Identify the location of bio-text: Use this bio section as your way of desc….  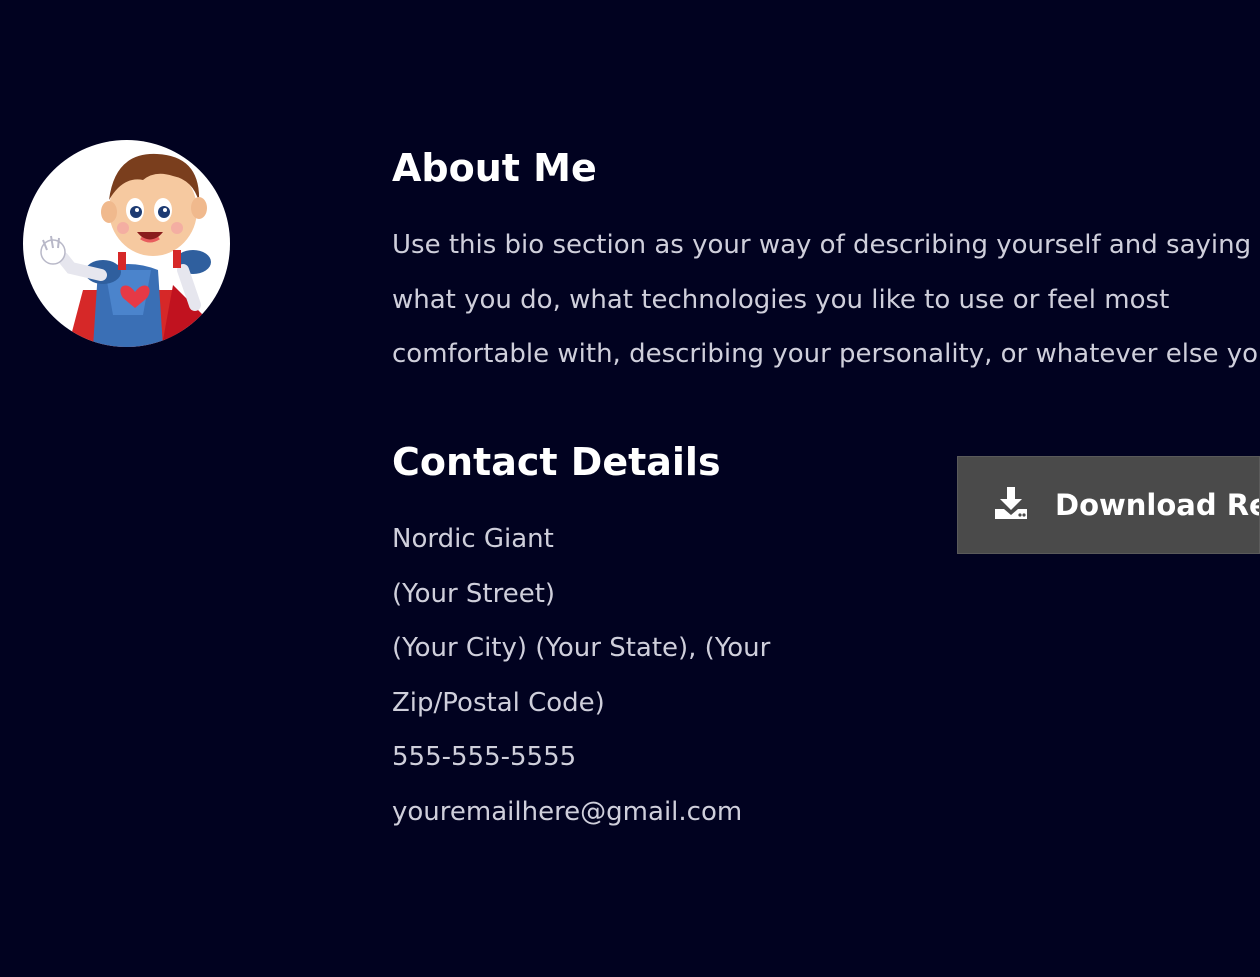
(826, 299).